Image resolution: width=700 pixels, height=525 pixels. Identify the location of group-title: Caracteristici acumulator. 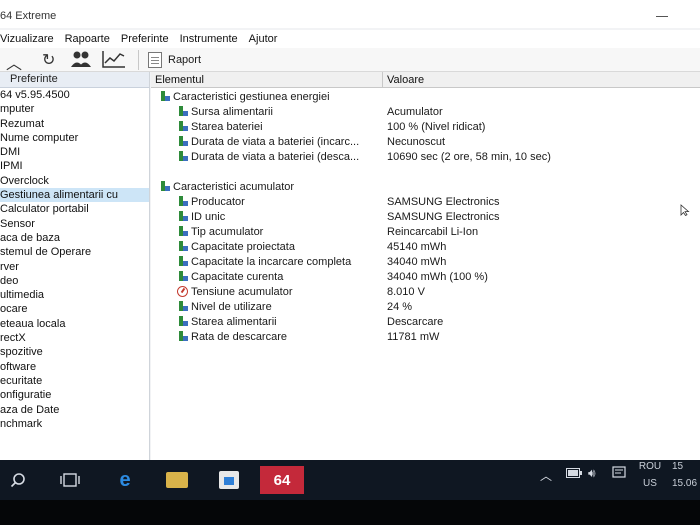
(226, 187).